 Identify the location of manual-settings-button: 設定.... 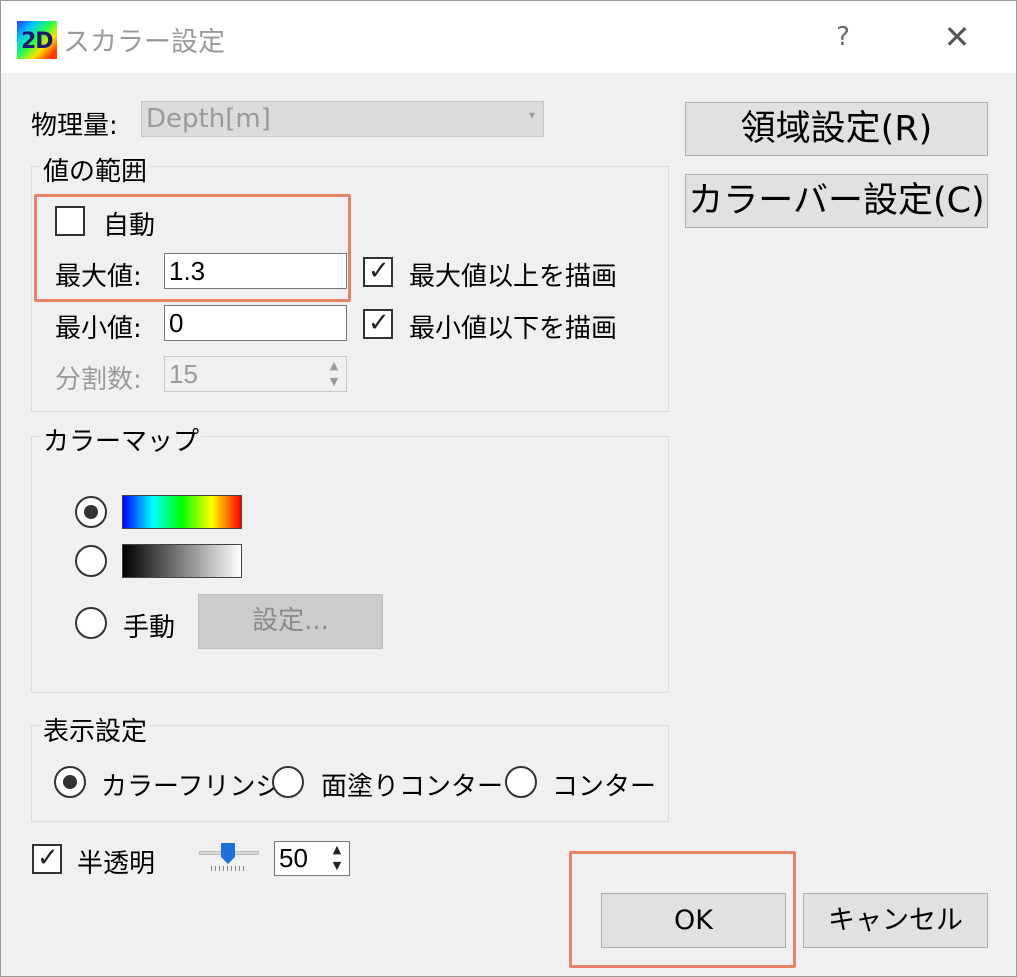
(290, 621).